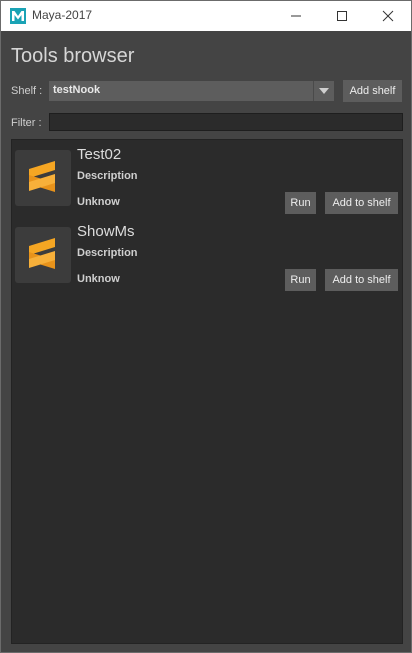  Describe the element at coordinates (106, 231) in the screenshot. I see `tool-name: ShowMs` at that location.